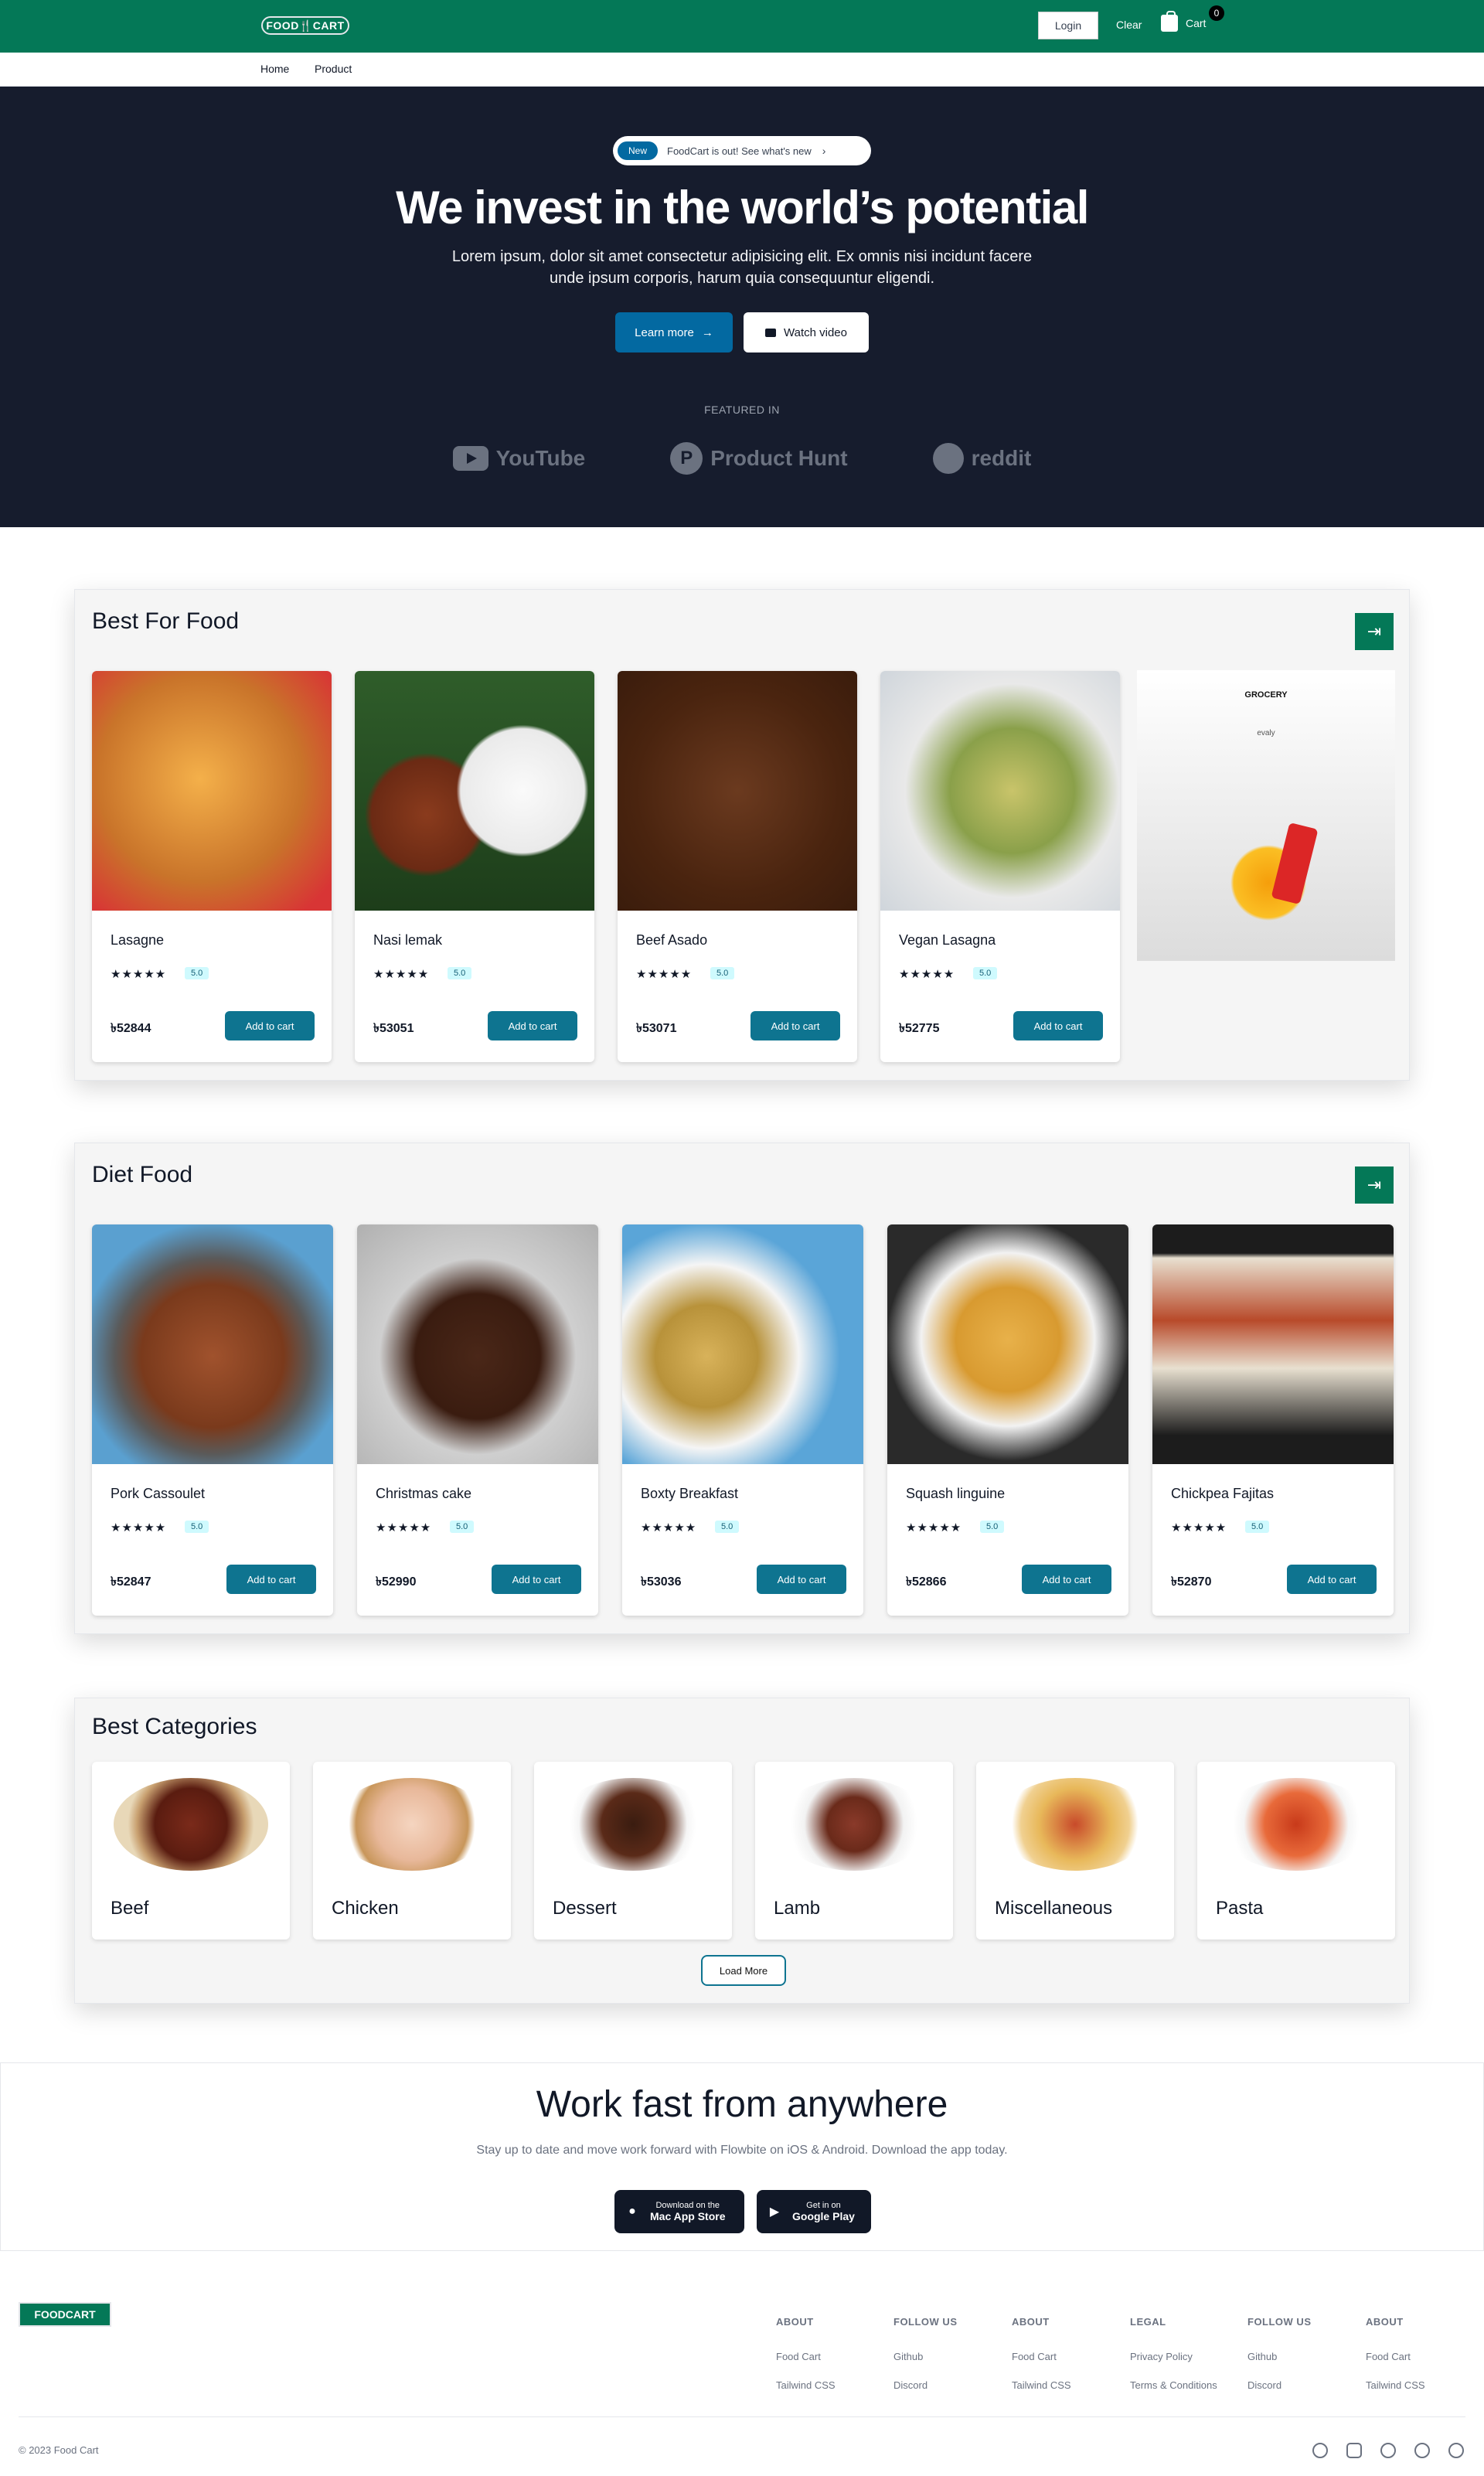  What do you see at coordinates (672, 940) in the screenshot?
I see `product-name: Beef Asado` at bounding box center [672, 940].